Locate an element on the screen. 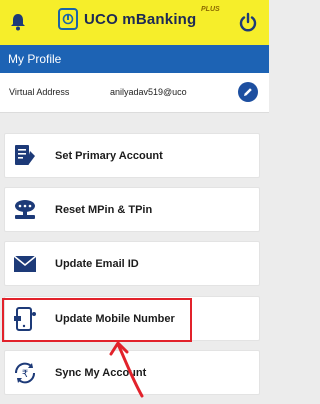 The image size is (320, 404). app-title: UCO mBanking is located at coordinates (140, 19).